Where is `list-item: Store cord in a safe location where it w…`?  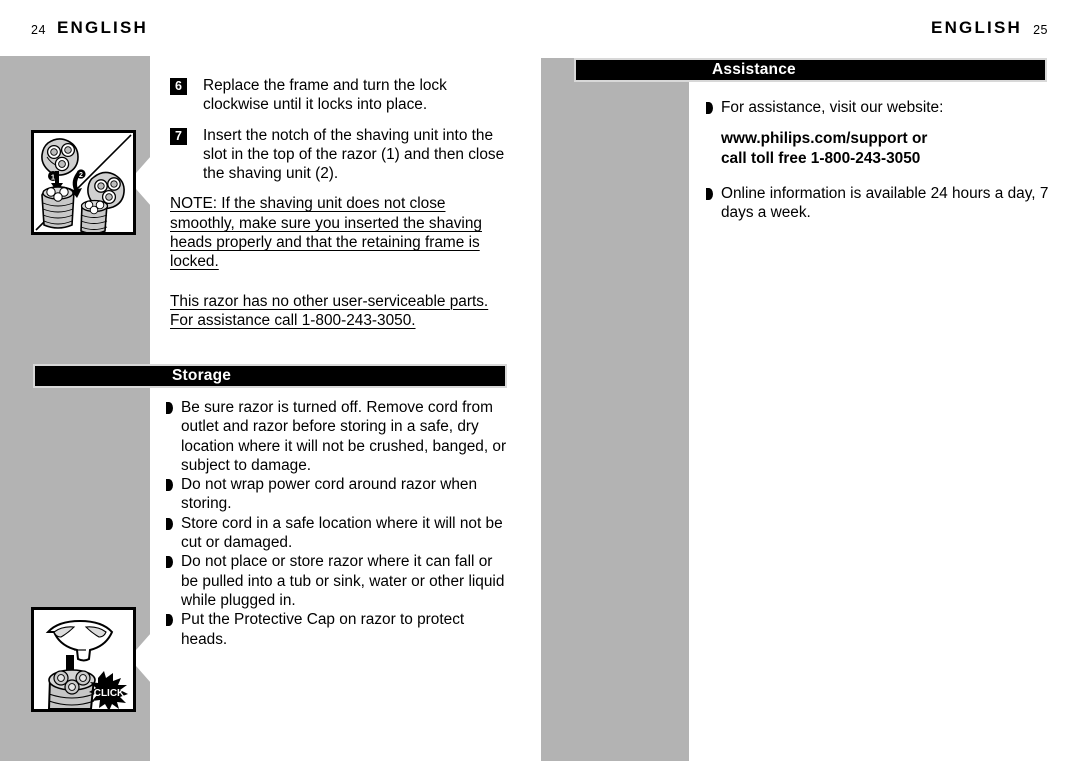
list-item: Store cord in a safe location where it w… is located at coordinates (339, 533).